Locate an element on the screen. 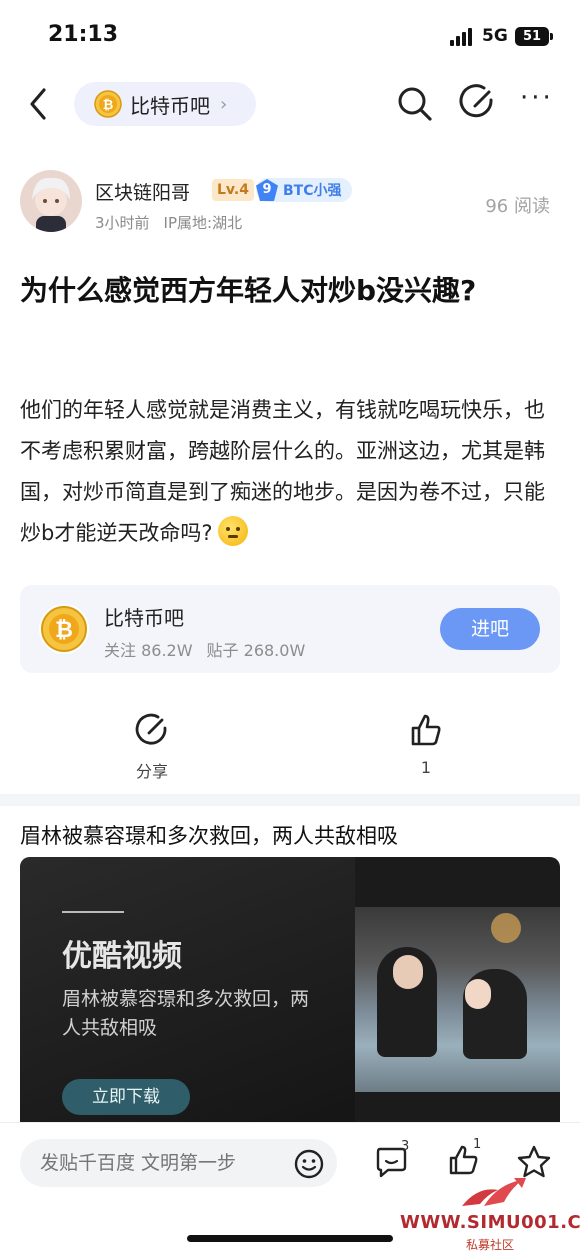 This screenshot has height=1255, width=580. post-title: 为什么感觉西方年轻人对炒b没兴趣? is located at coordinates (248, 290).